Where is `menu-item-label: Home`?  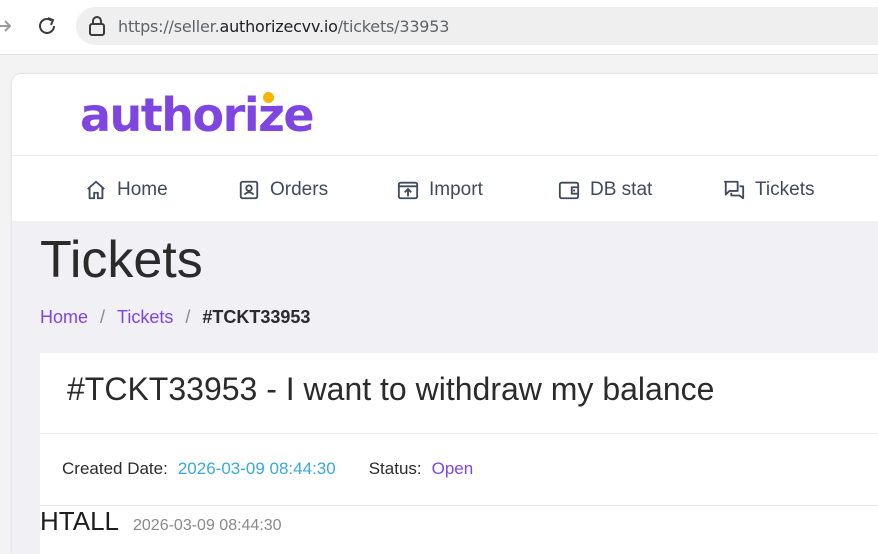 menu-item-label: Home is located at coordinates (142, 189).